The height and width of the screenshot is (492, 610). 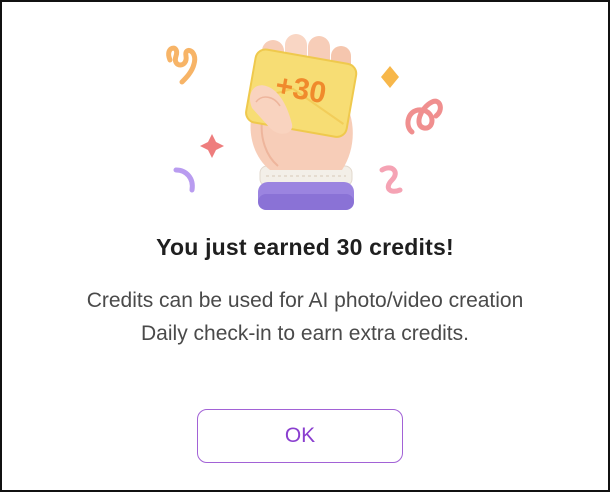 I want to click on dialog-body-line: Daily check-in to earn extra credits., so click(x=305, y=333).